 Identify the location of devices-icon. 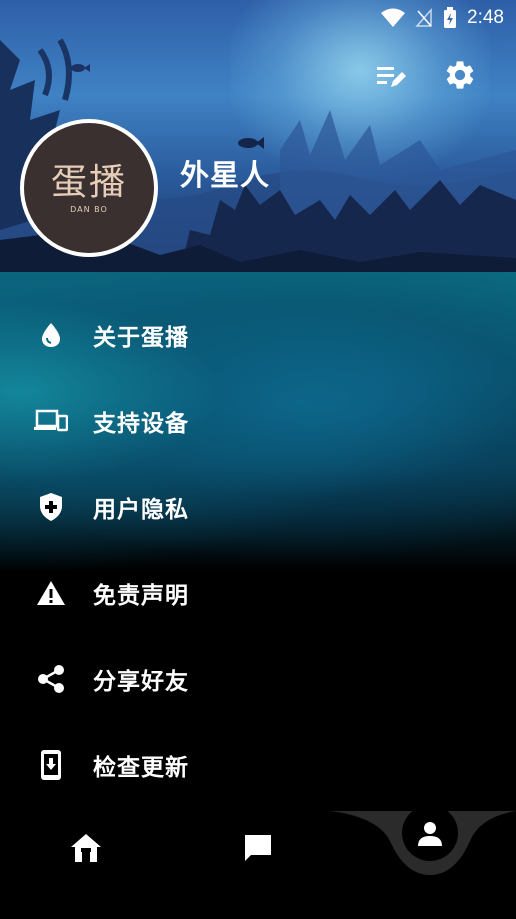
(51, 421).